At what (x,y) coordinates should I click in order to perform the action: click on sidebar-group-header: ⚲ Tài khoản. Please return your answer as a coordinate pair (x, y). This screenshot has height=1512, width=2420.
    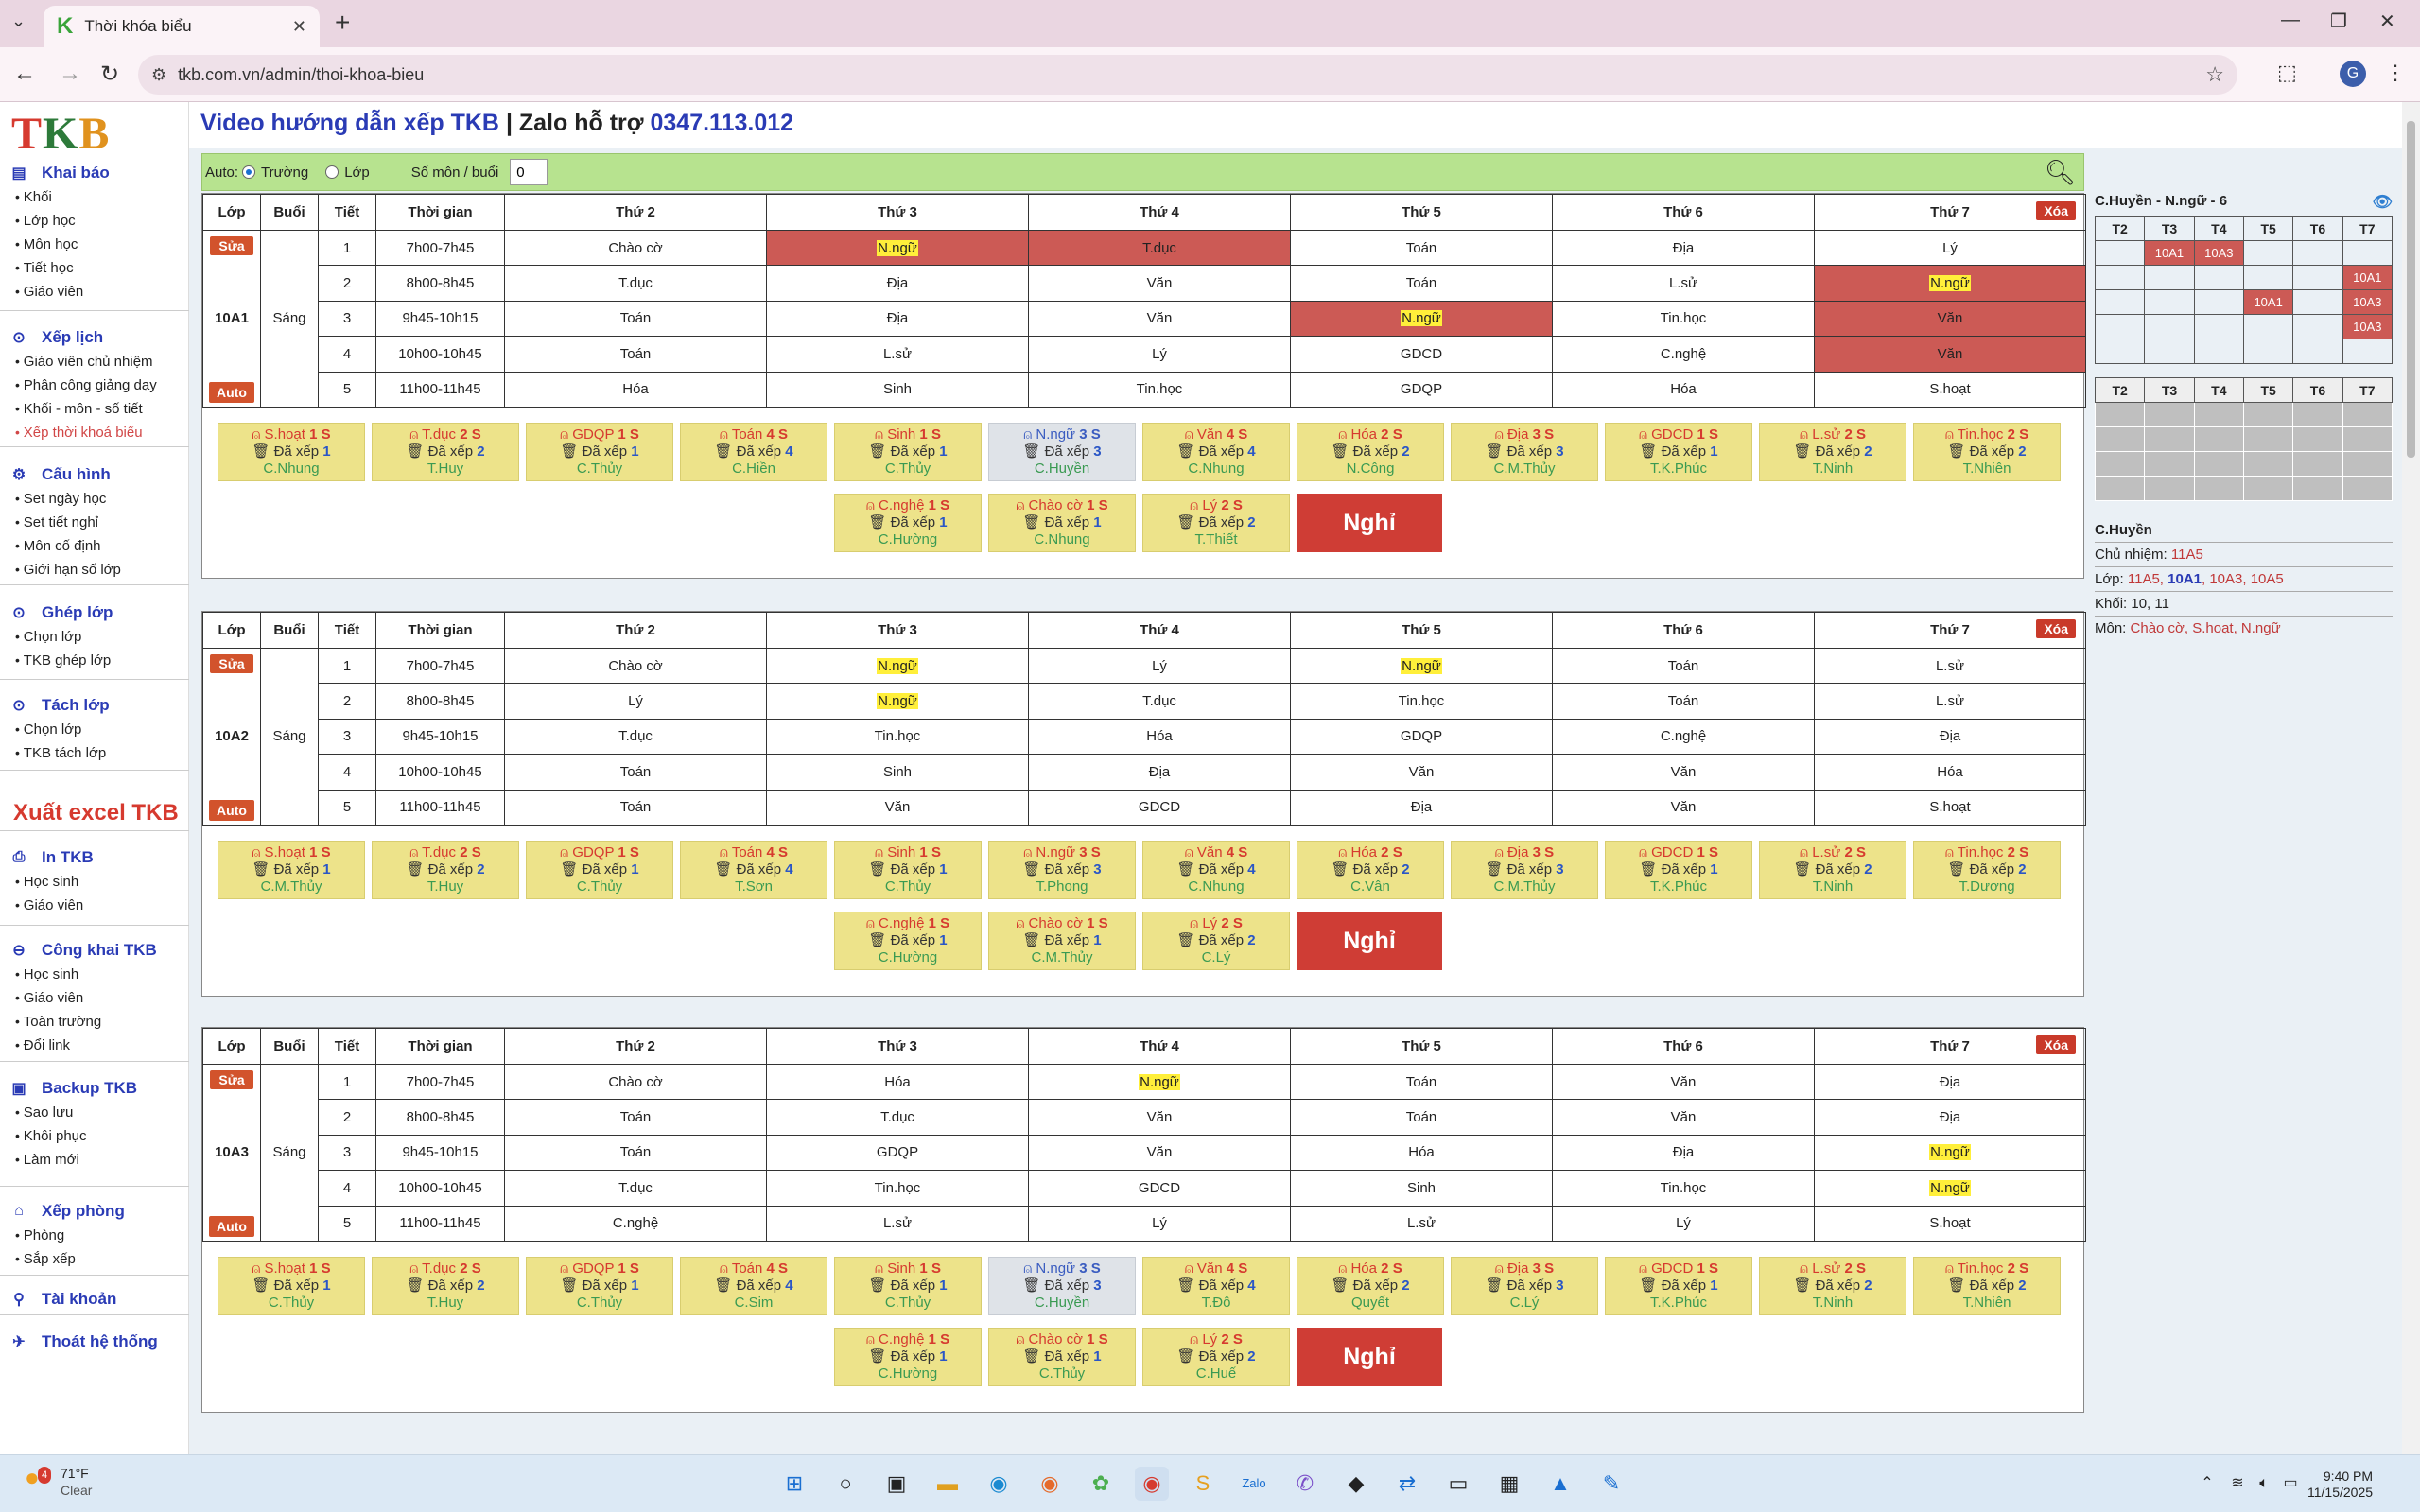
    Looking at the image, I should click on (94, 1300).